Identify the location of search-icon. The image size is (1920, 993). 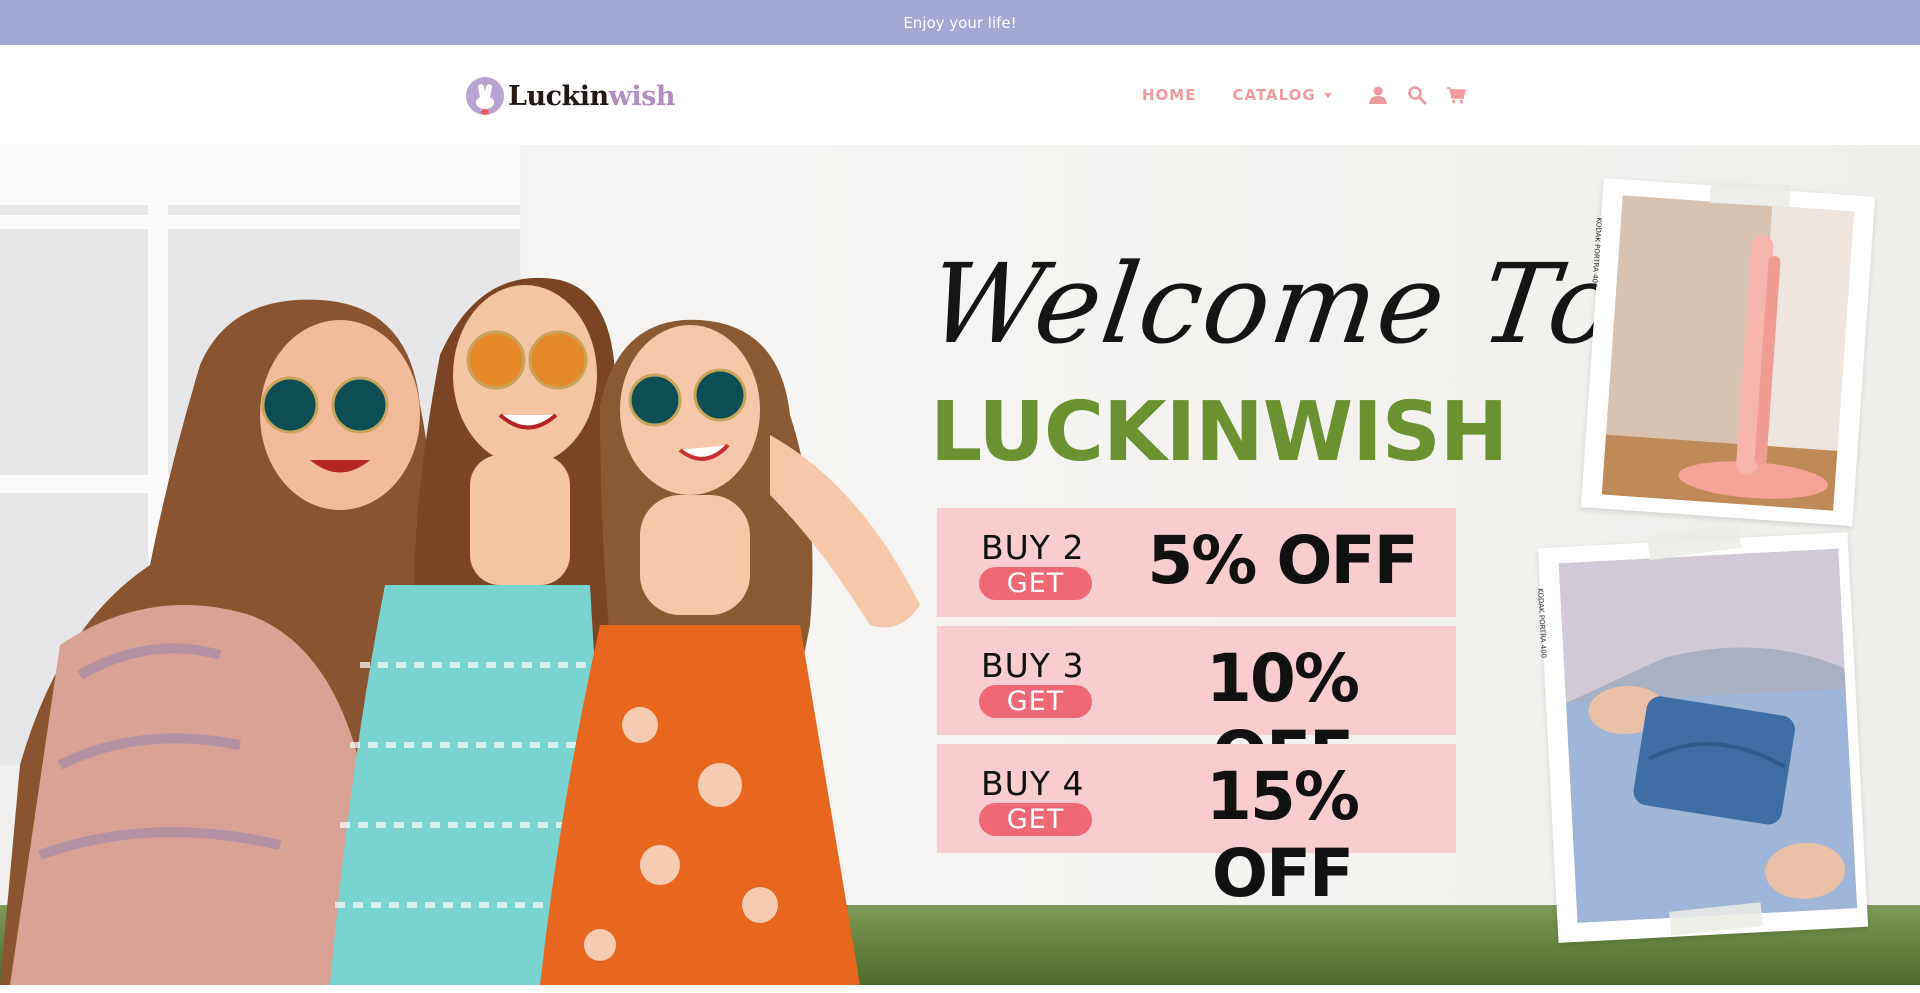
(1417, 95).